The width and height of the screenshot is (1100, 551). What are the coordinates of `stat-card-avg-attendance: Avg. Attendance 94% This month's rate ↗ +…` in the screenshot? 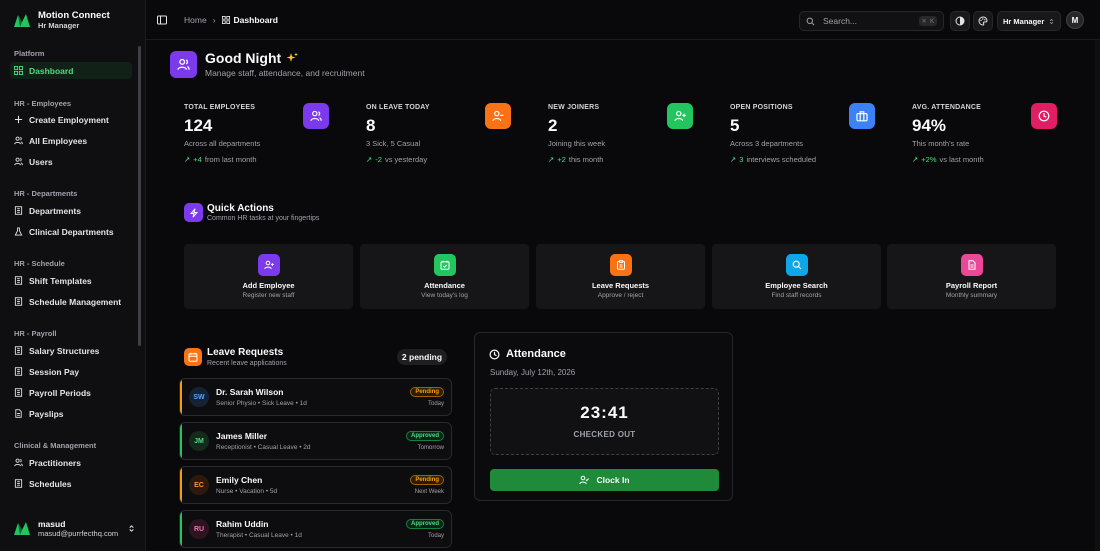 It's located at (997, 134).